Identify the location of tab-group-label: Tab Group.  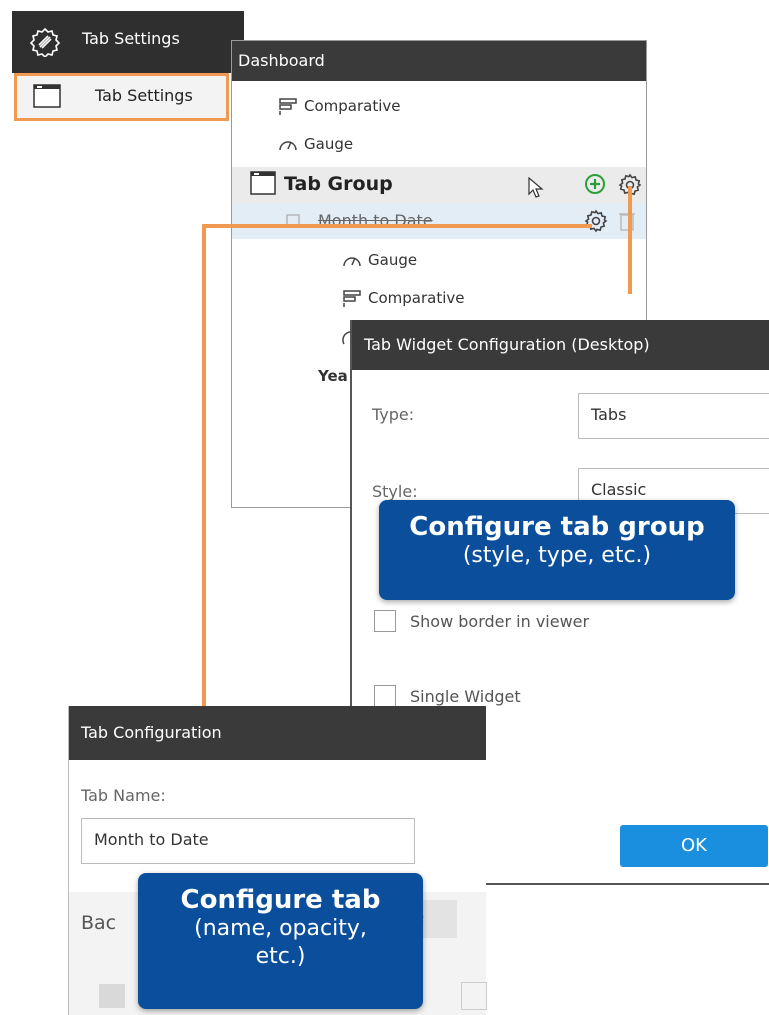
(338, 184).